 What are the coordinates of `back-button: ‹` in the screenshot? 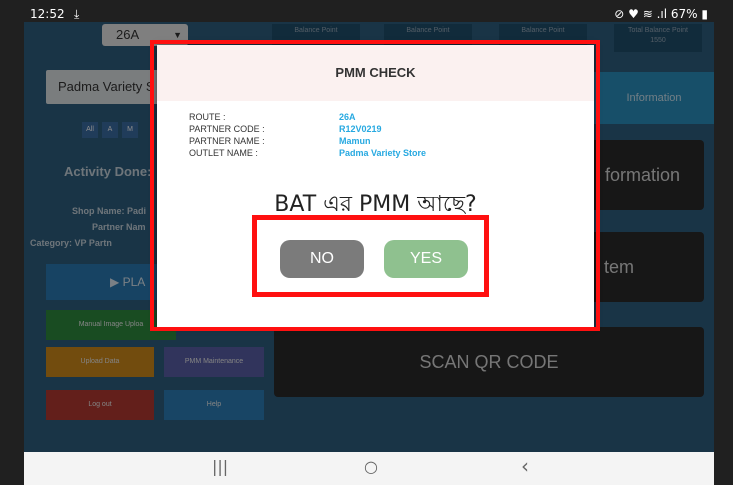 It's located at (525, 466).